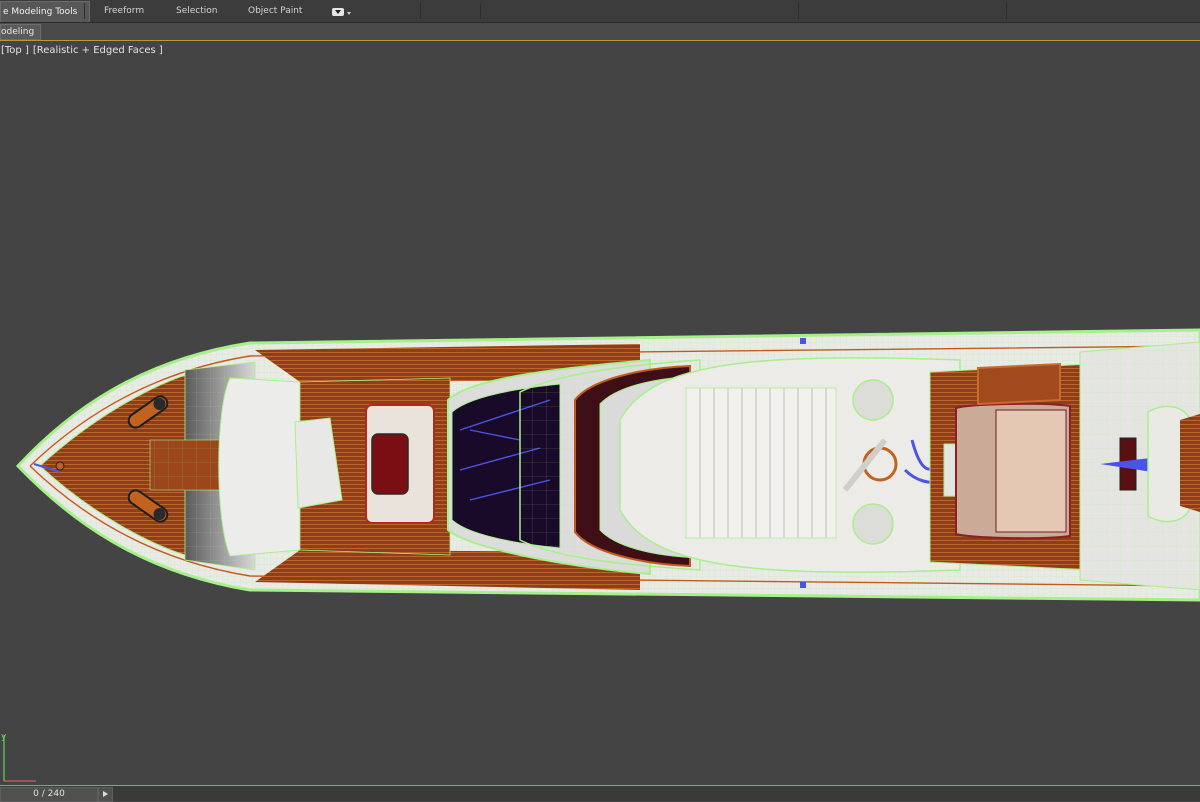  Describe the element at coordinates (349, 13) in the screenshot. I see `chevron-down-icon` at that location.